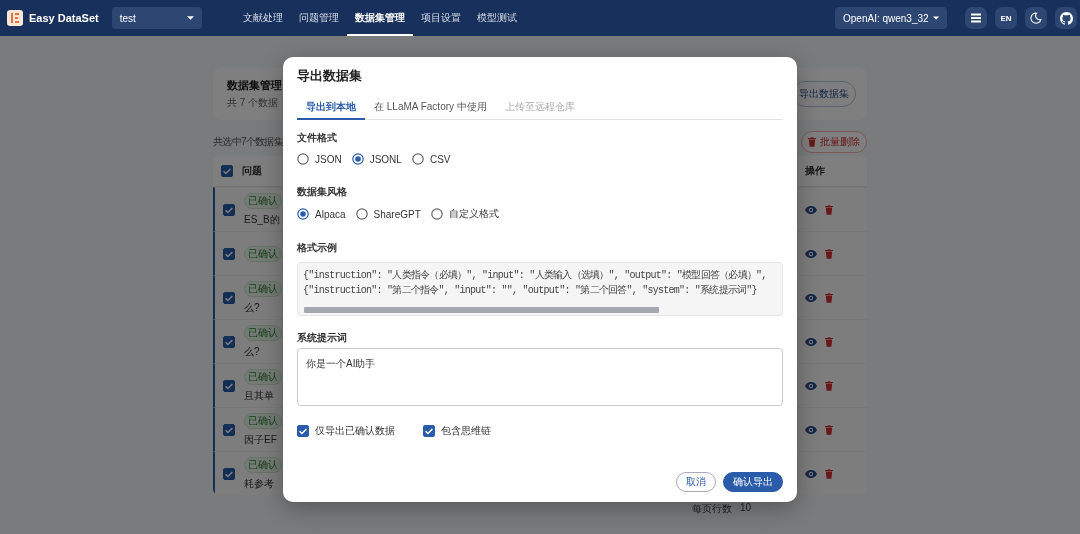 The width and height of the screenshot is (1080, 534). I want to click on column-header: 问题, so click(252, 171).